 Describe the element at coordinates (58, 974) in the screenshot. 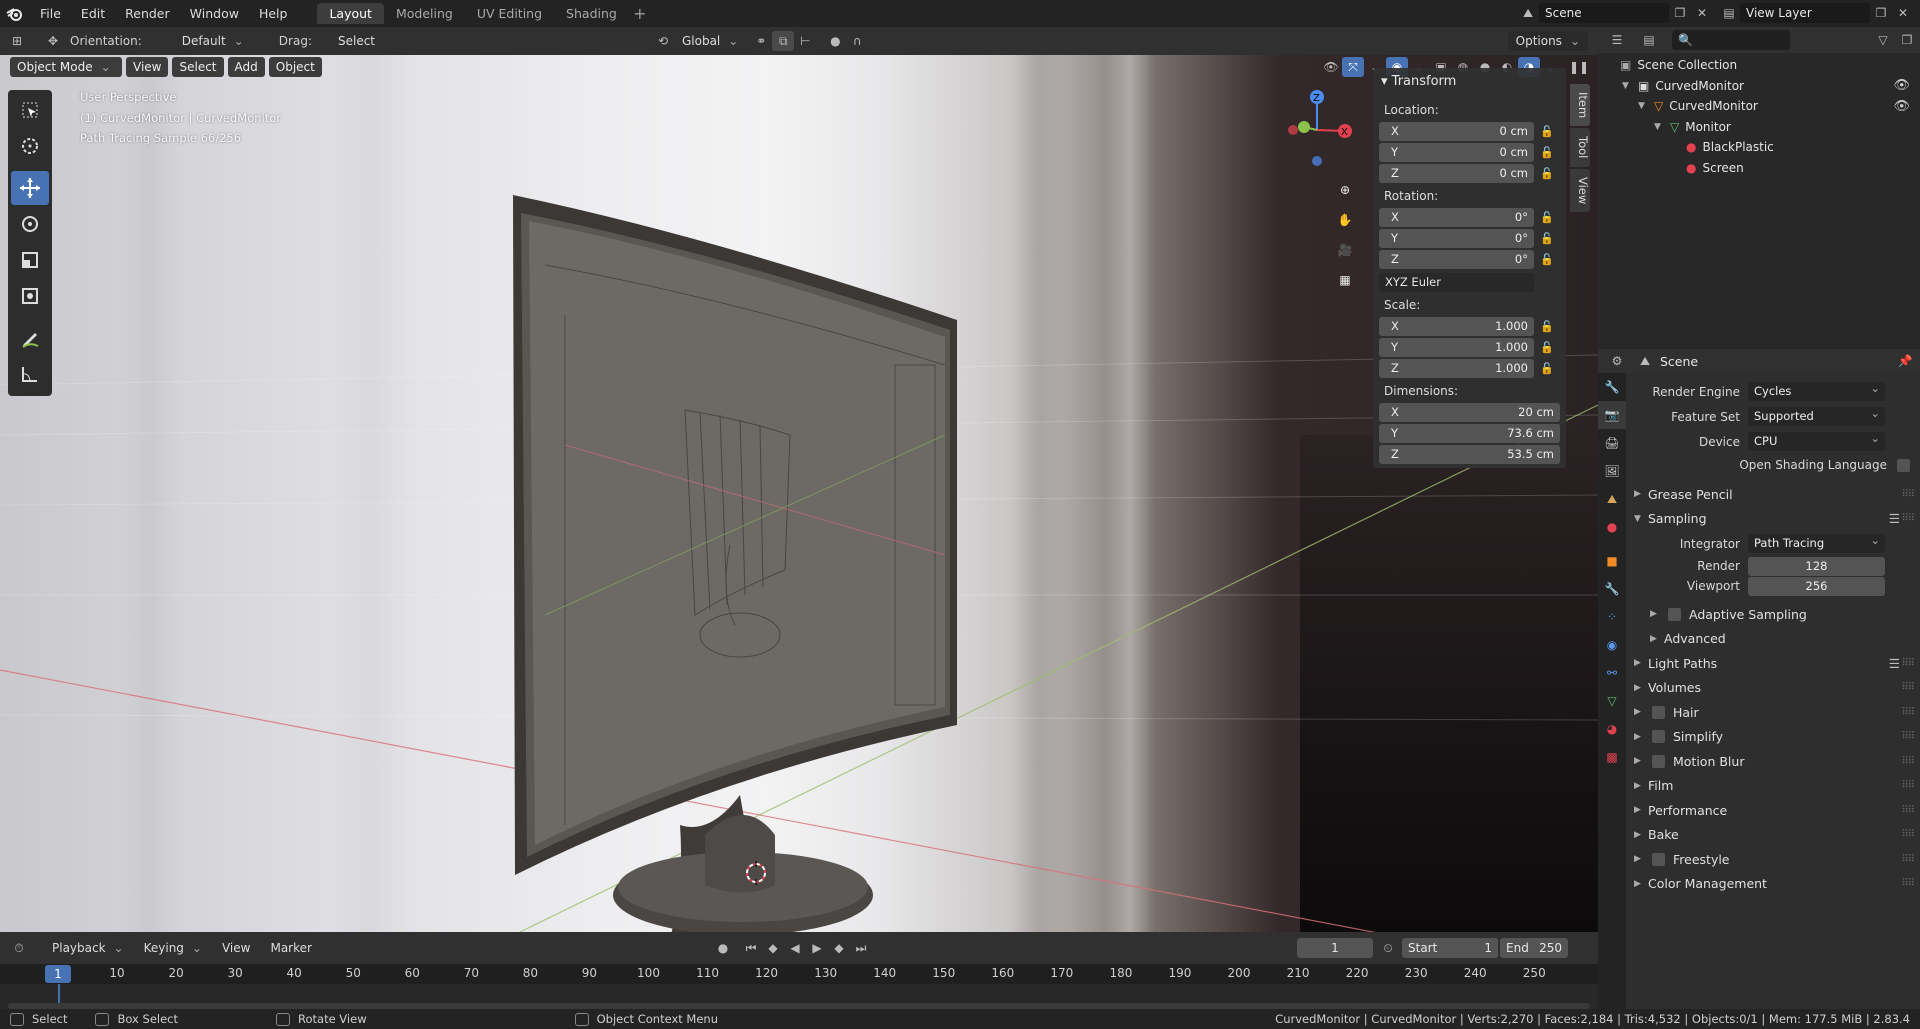

I see `current-frame-marker: 1` at that location.